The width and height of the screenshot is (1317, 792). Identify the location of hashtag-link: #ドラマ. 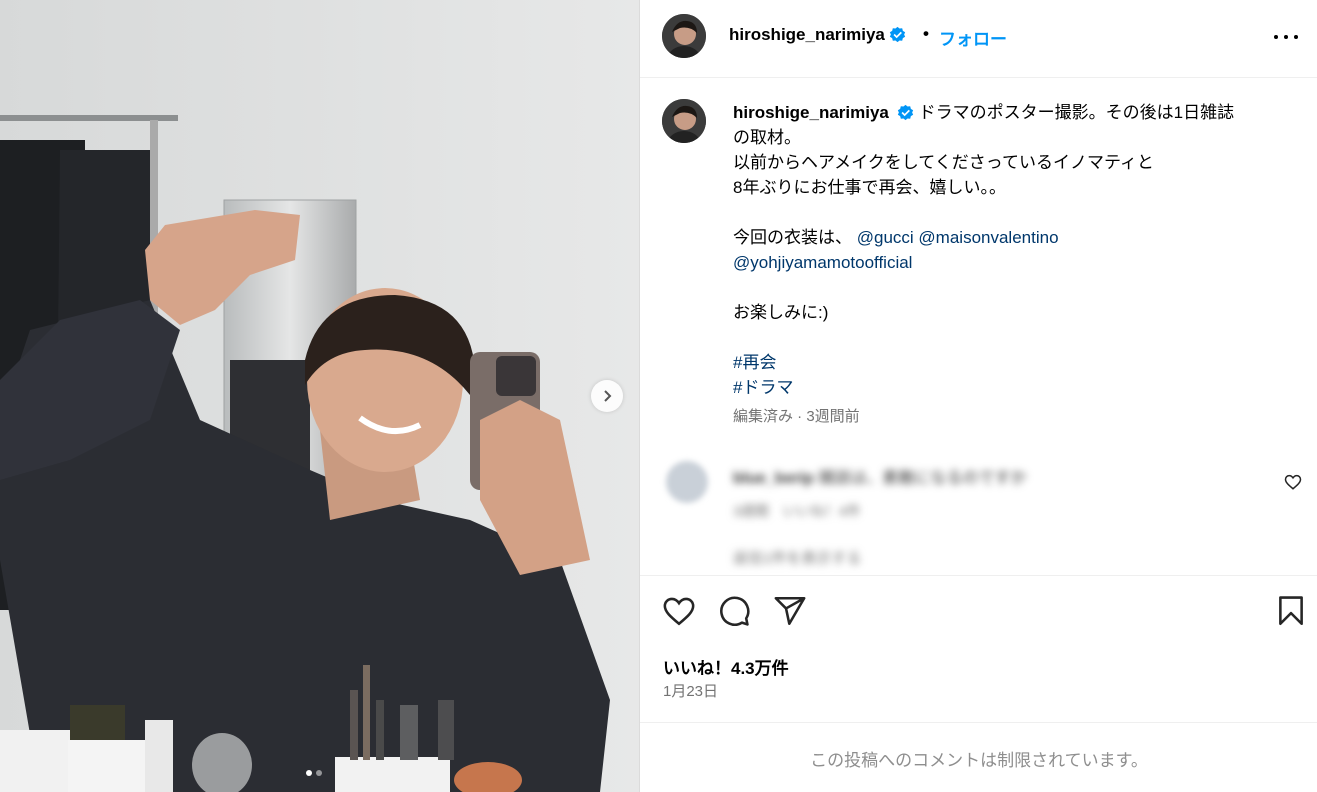
(763, 387).